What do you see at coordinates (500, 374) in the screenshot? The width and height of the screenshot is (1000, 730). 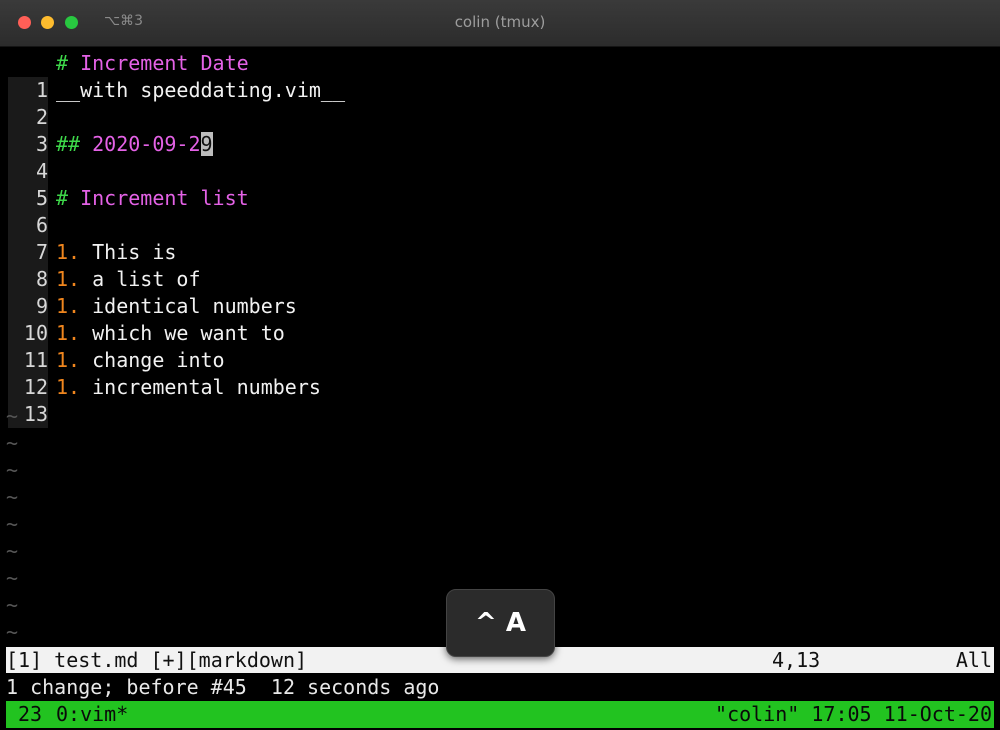 I see `editor-line: 12 1. change into` at bounding box center [500, 374].